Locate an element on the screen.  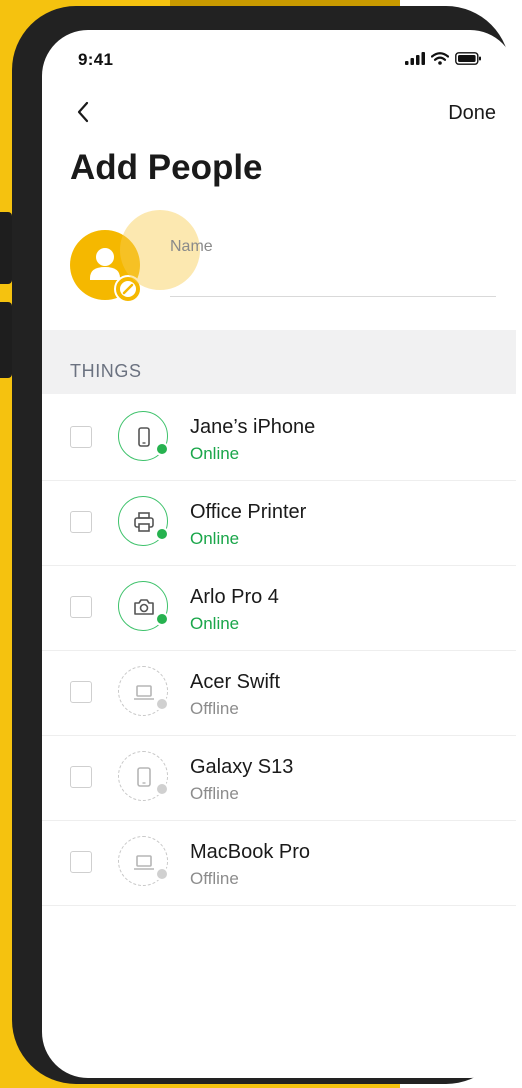
section-title: THINGS is located at coordinates (106, 371).